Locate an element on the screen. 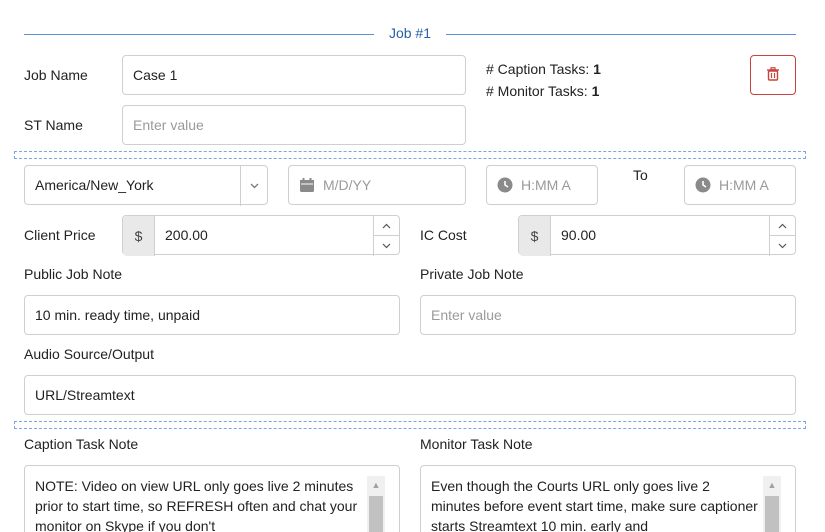  ic-cost-stepper is located at coordinates (782, 236).